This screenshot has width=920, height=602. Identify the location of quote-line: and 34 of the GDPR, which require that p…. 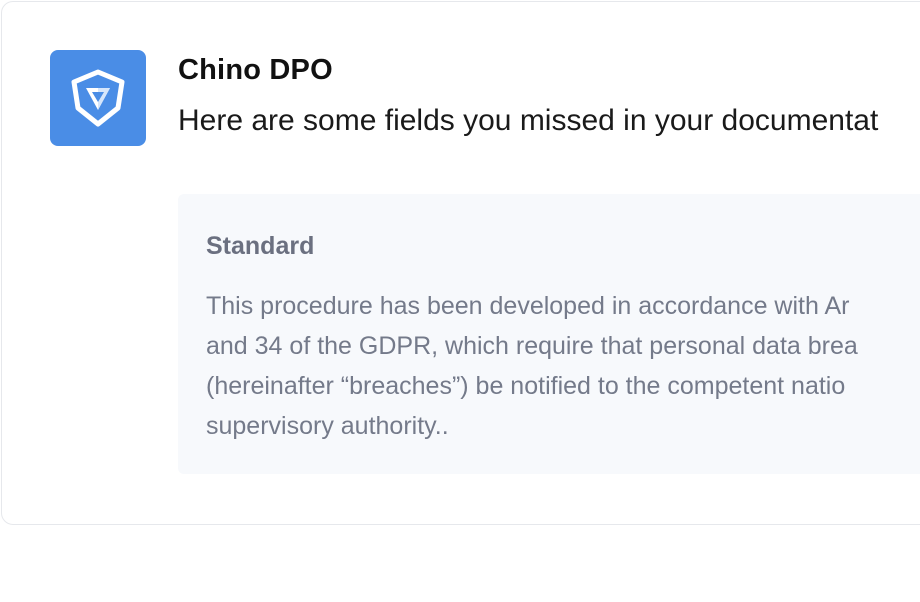
(532, 346).